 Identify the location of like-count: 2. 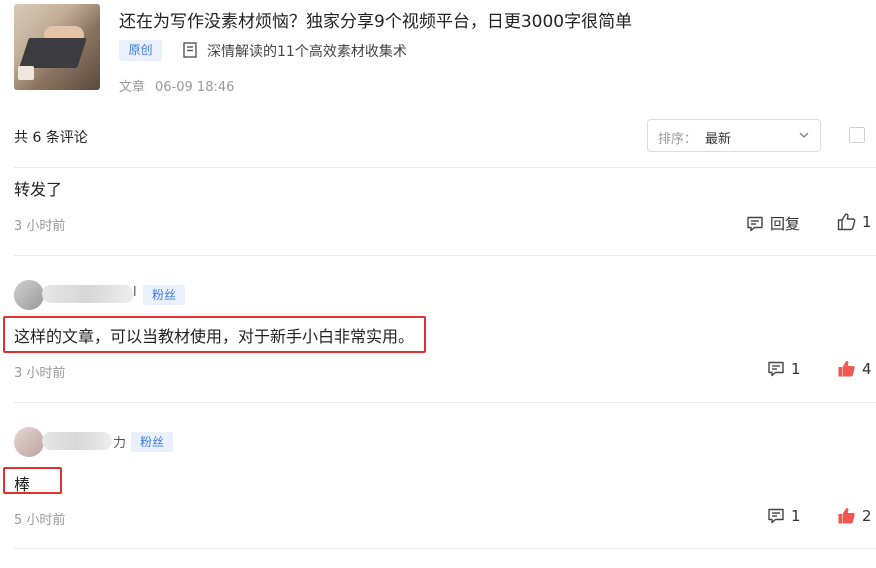
(867, 515).